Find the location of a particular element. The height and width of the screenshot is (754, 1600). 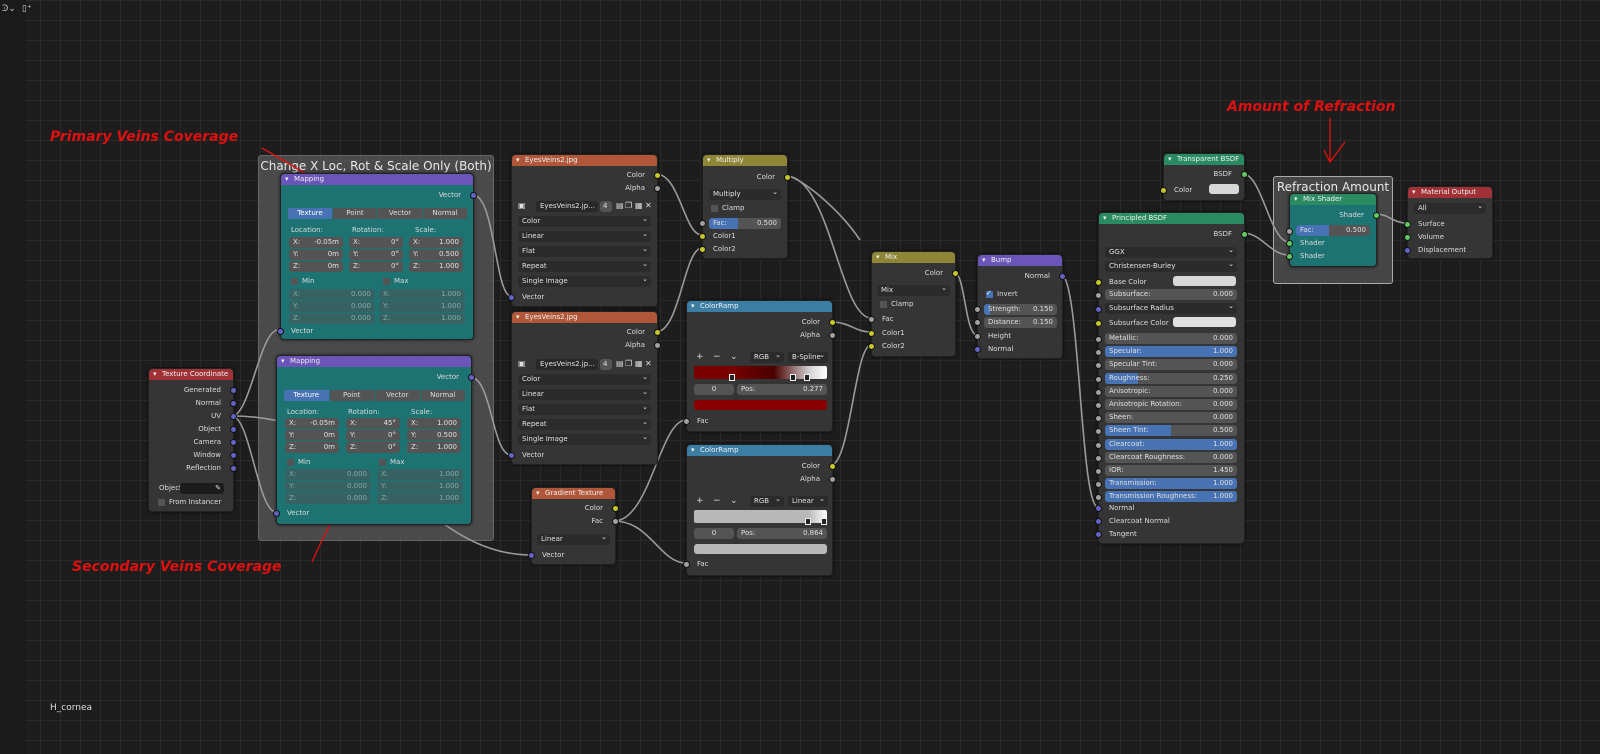

mapping1-rot-y: Y: 0° is located at coordinates (376, 254).